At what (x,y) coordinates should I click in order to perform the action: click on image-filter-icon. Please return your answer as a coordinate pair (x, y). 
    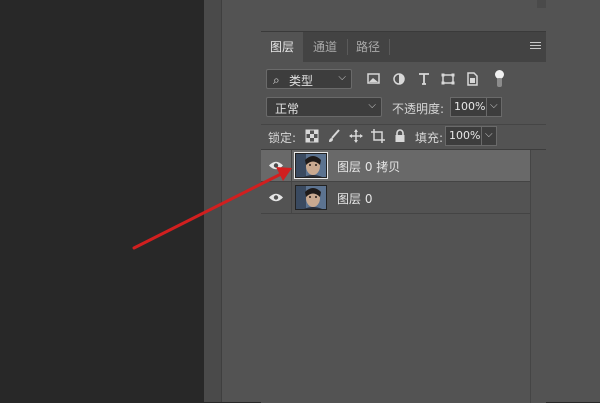
    Looking at the image, I should click on (374, 79).